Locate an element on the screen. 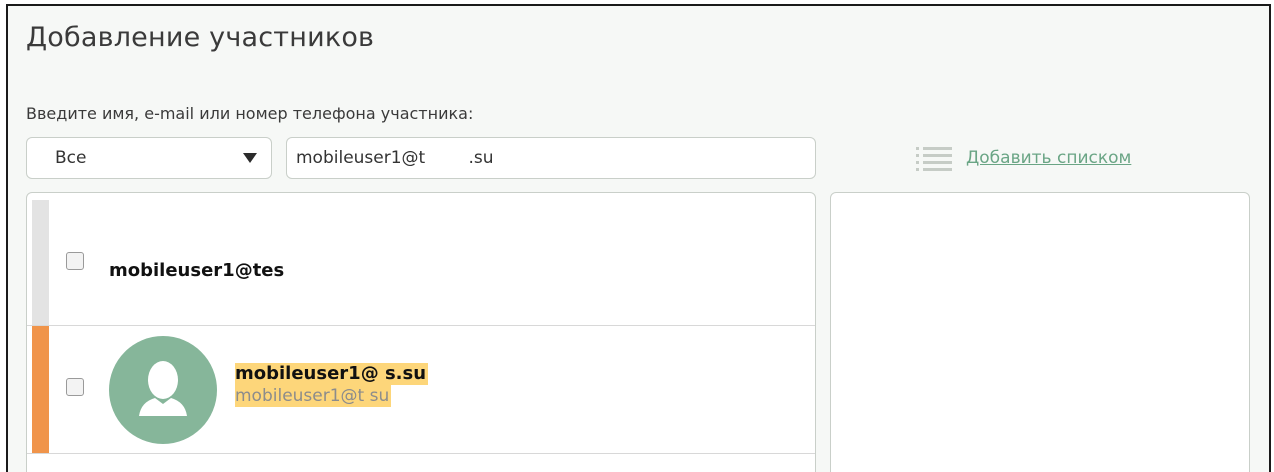 This screenshot has width=1274, height=472. avatar is located at coordinates (163, 390).